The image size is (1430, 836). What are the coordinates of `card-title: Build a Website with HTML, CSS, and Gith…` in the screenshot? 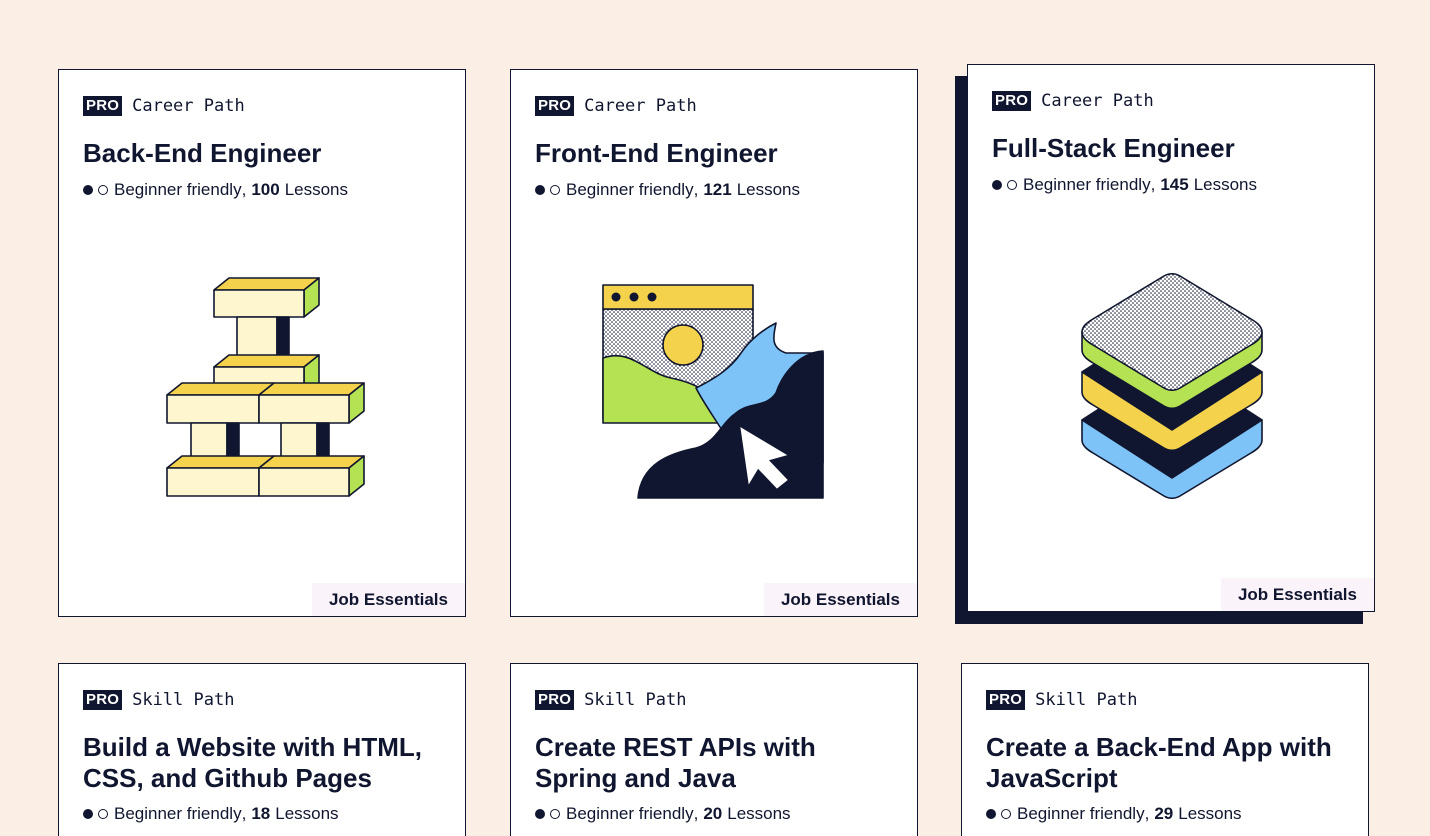 It's located at (252, 762).